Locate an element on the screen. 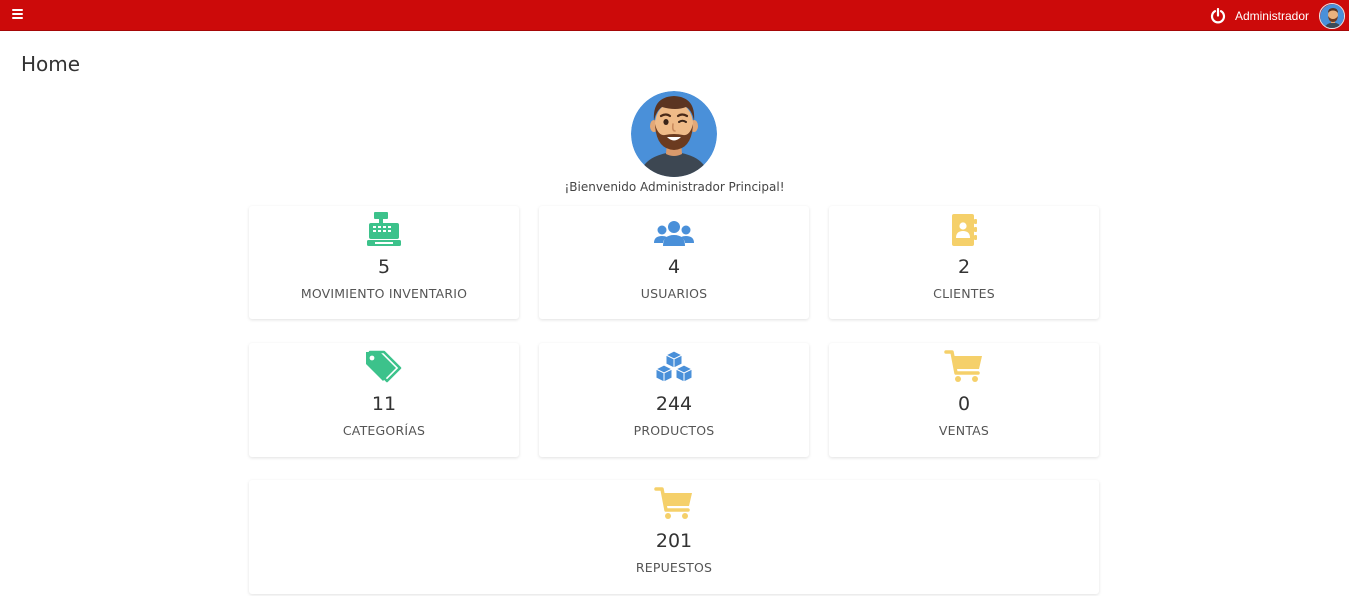 The width and height of the screenshot is (1349, 596). card-label: USUARIOS is located at coordinates (674, 293).